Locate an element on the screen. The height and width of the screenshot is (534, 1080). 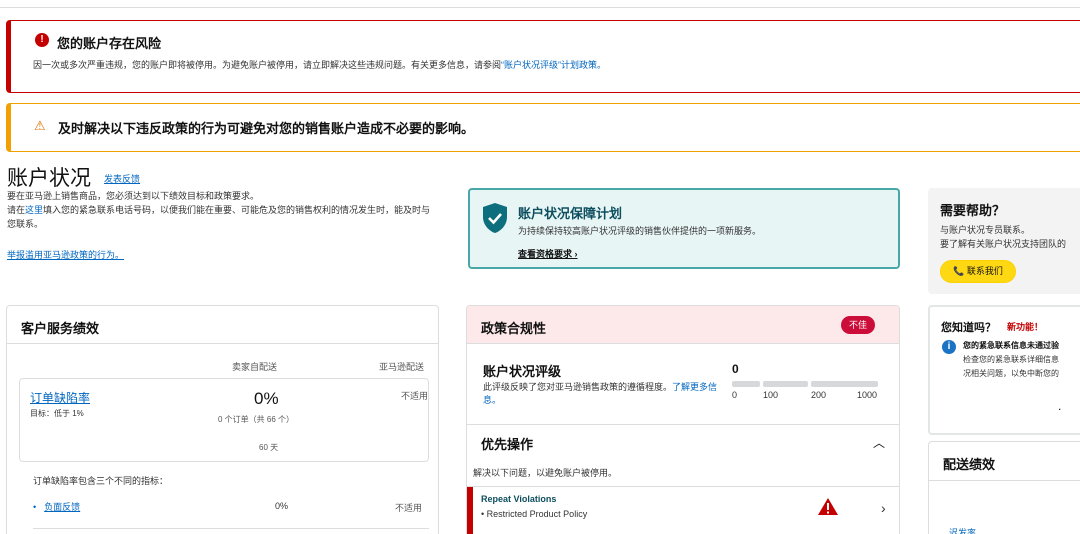
chevron-up-icon: ︿ is located at coordinates (879, 442).